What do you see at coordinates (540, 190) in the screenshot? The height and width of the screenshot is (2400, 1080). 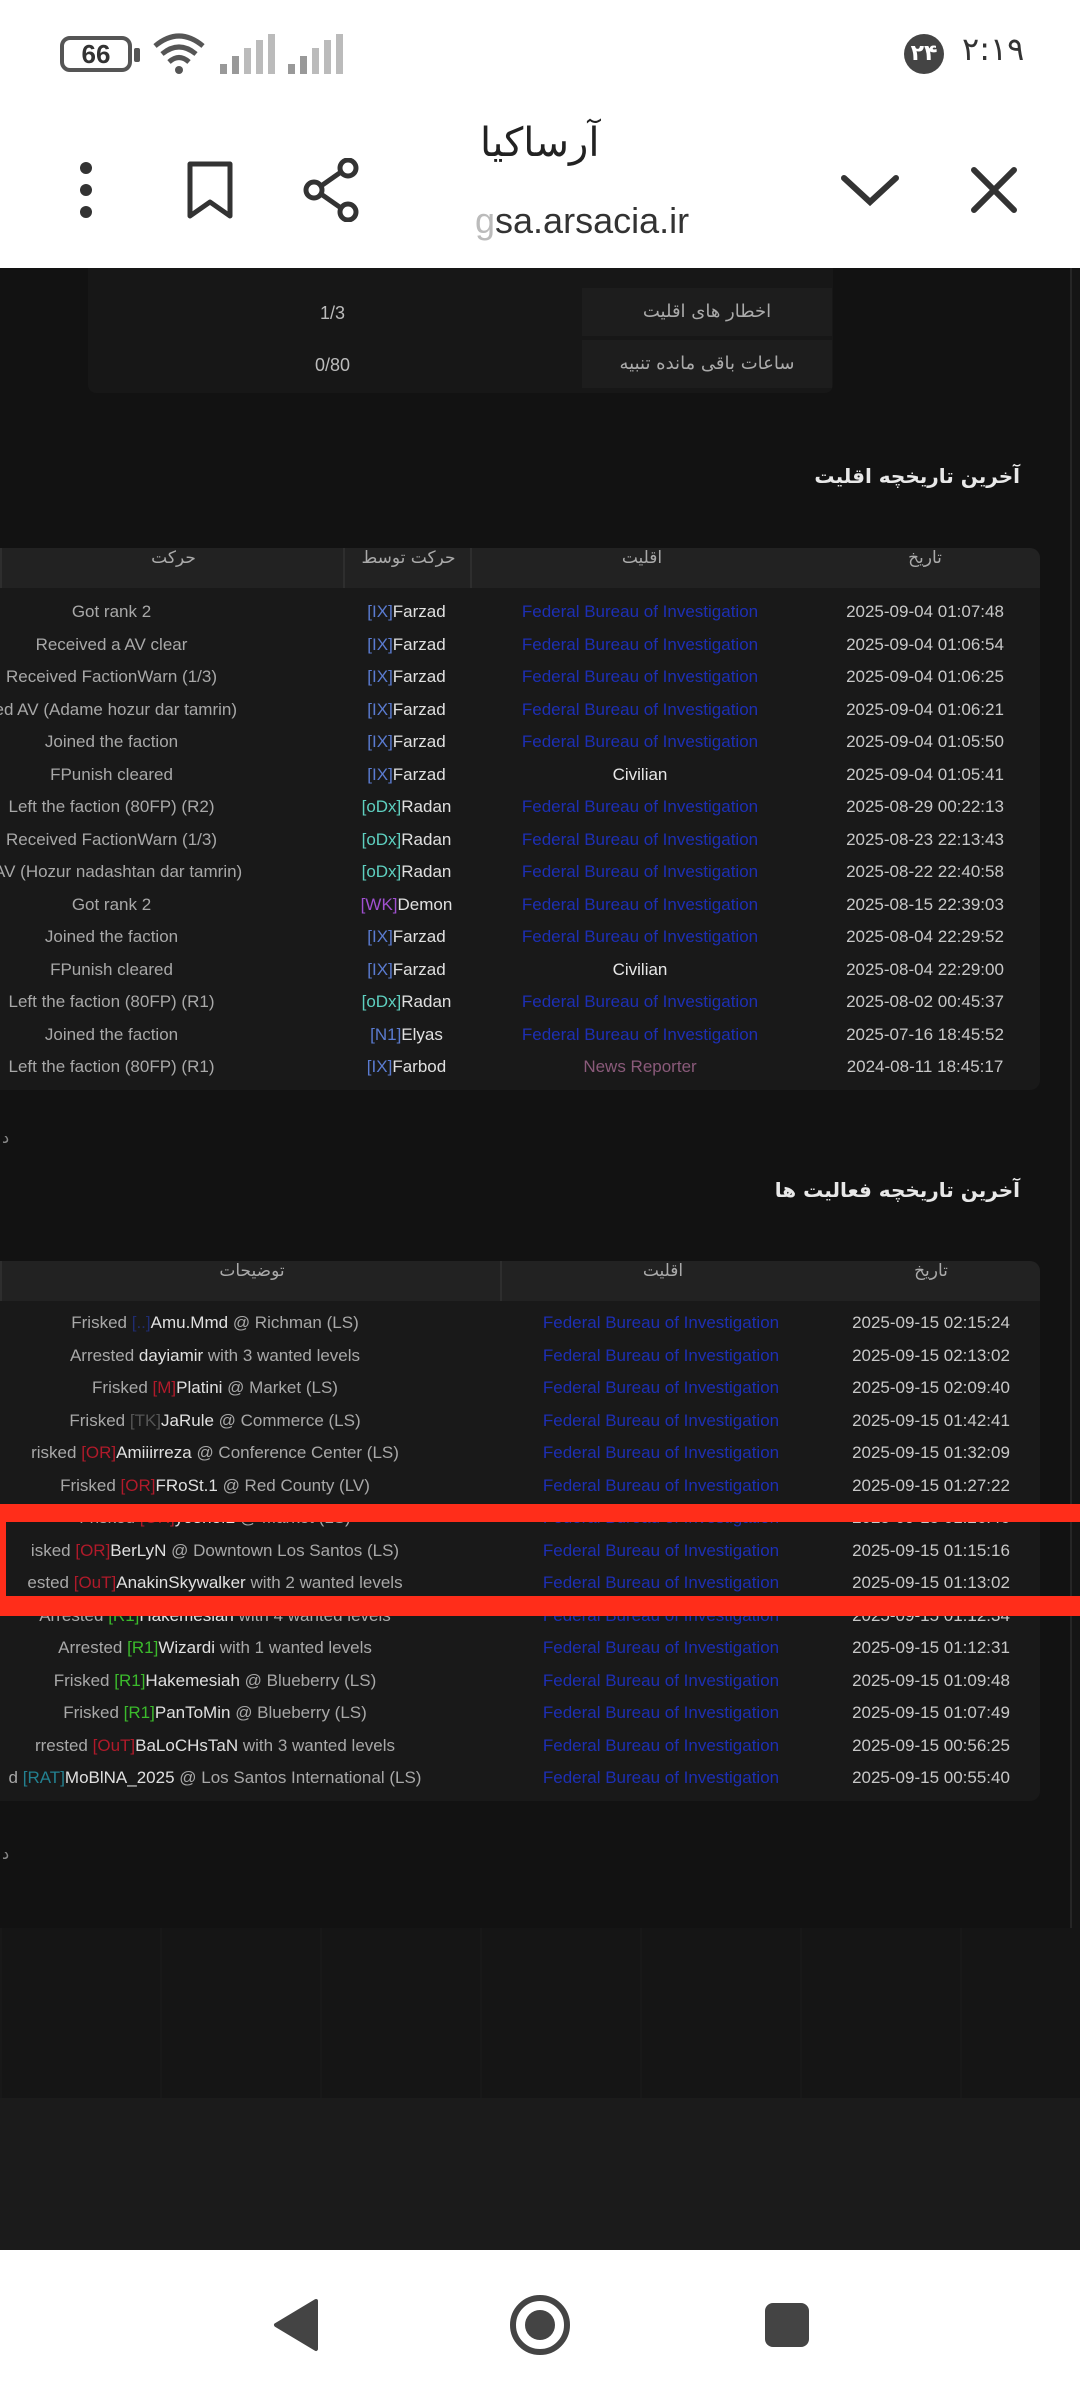 I see `browser-toolbar: آرساکیا gsa.arsacia.ir` at bounding box center [540, 190].